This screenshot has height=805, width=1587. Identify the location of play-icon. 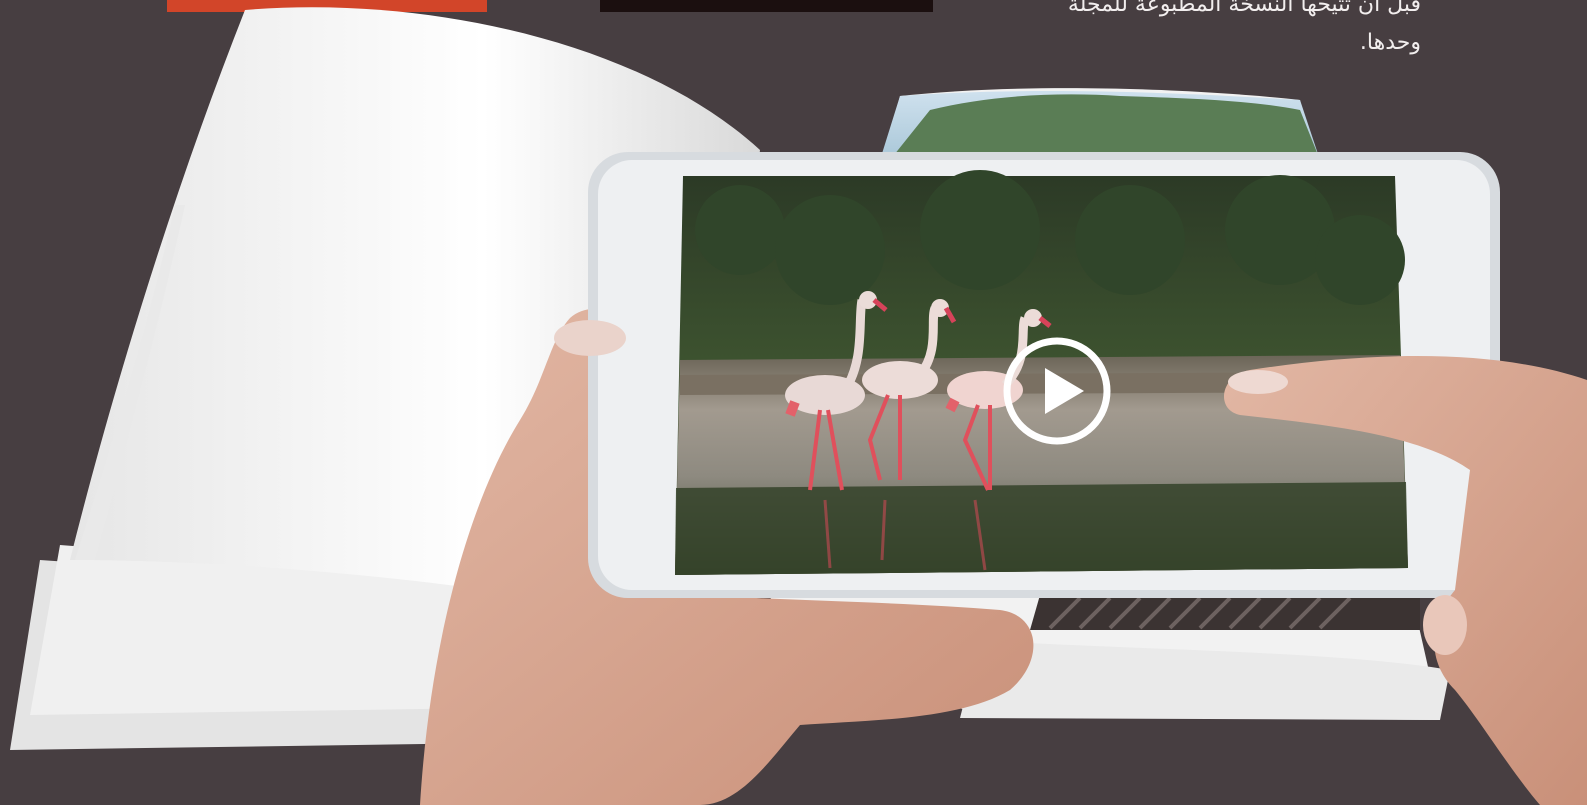
(1057, 391).